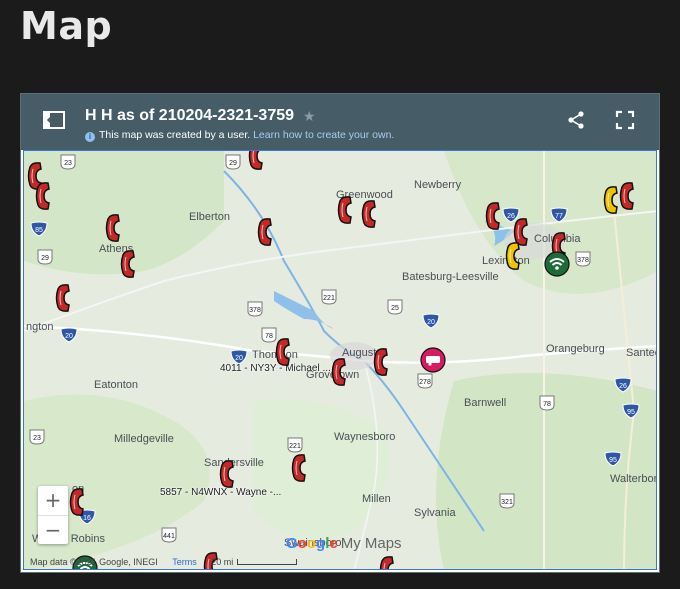 The image size is (680, 589). I want to click on svg-text: 77, so click(559, 216).